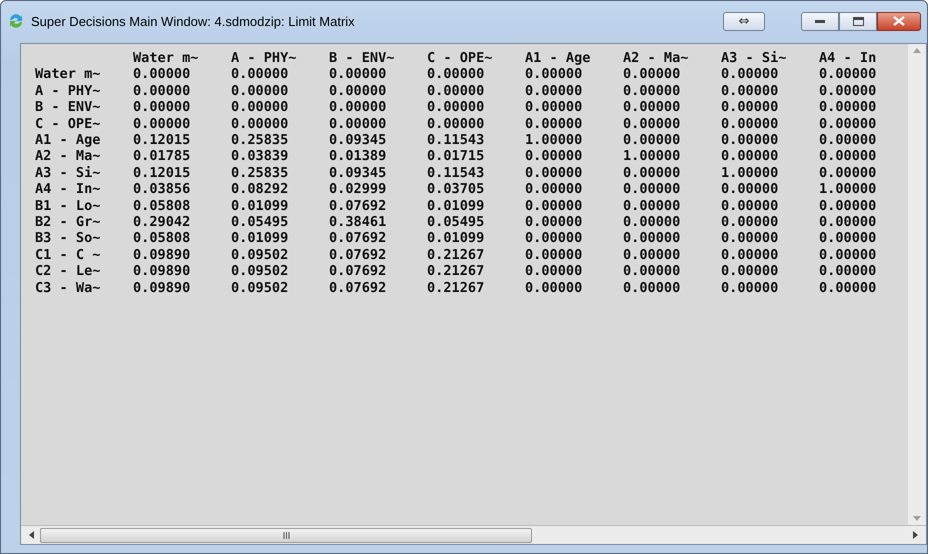 The image size is (928, 554). Describe the element at coordinates (286, 535) in the screenshot. I see `scroll-thumb` at that location.